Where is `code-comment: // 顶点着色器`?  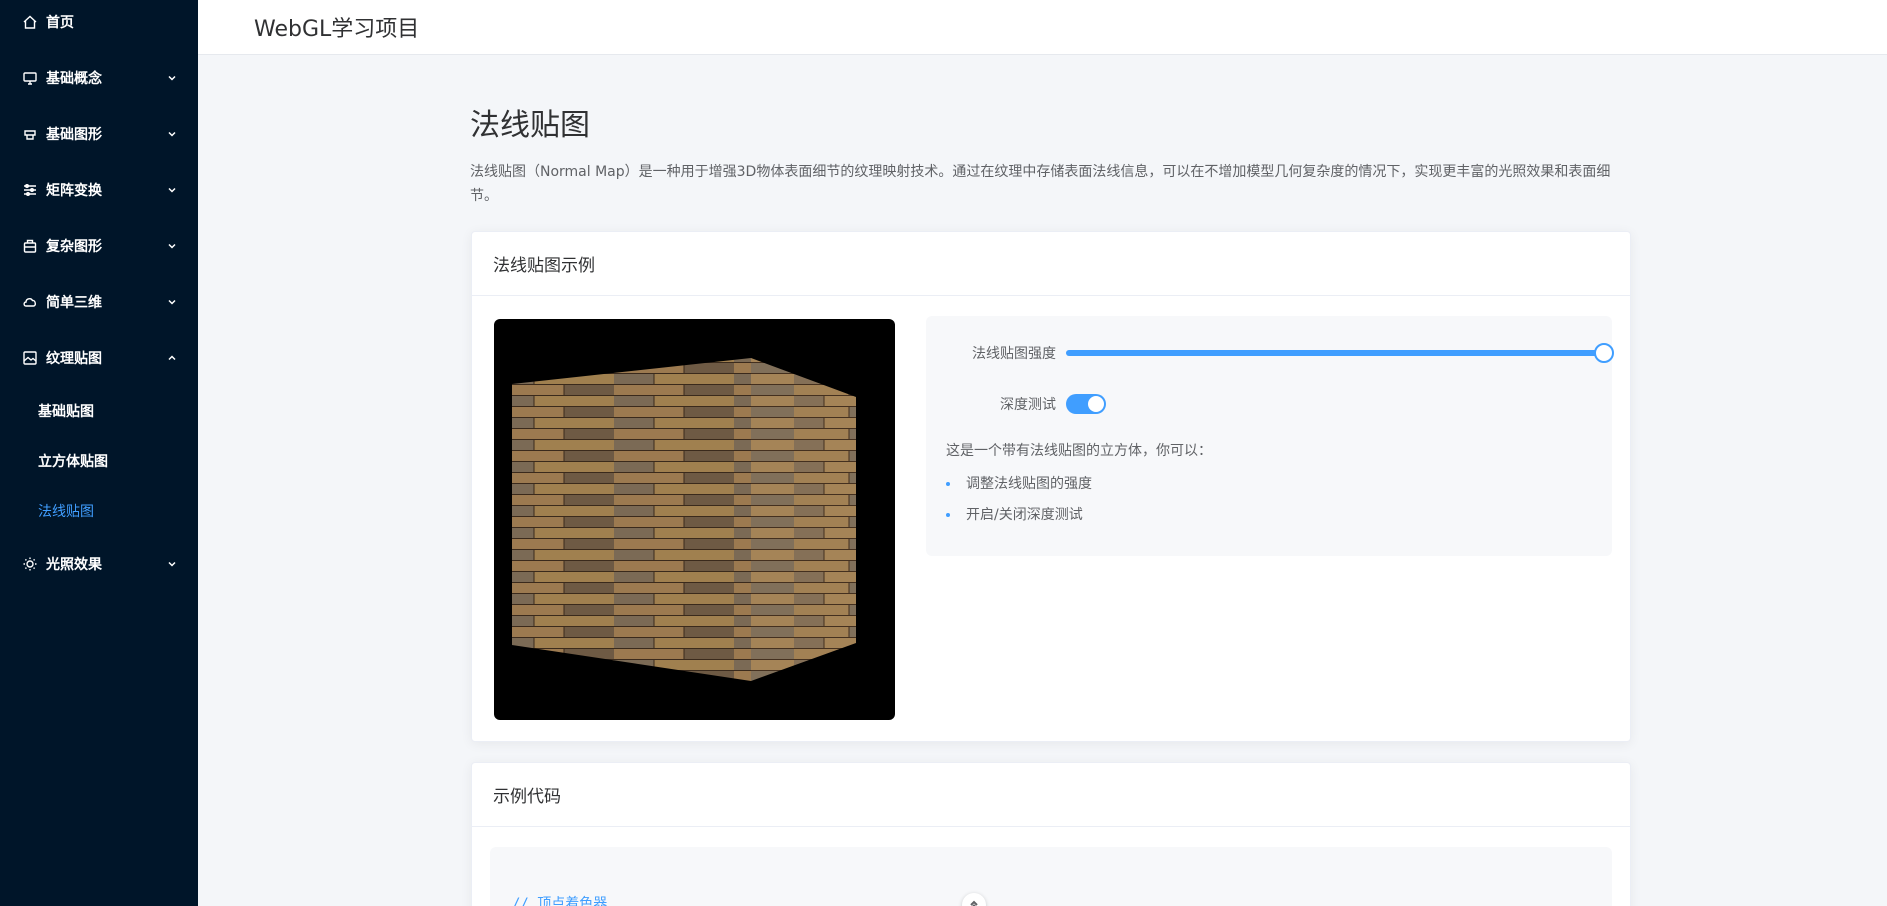
code-comment: // 顶点着色器 is located at coordinates (560, 901).